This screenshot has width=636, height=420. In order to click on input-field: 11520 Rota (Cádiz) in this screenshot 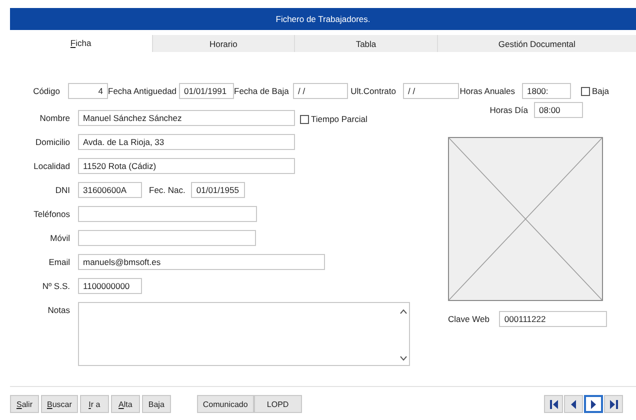, I will do `click(186, 166)`.